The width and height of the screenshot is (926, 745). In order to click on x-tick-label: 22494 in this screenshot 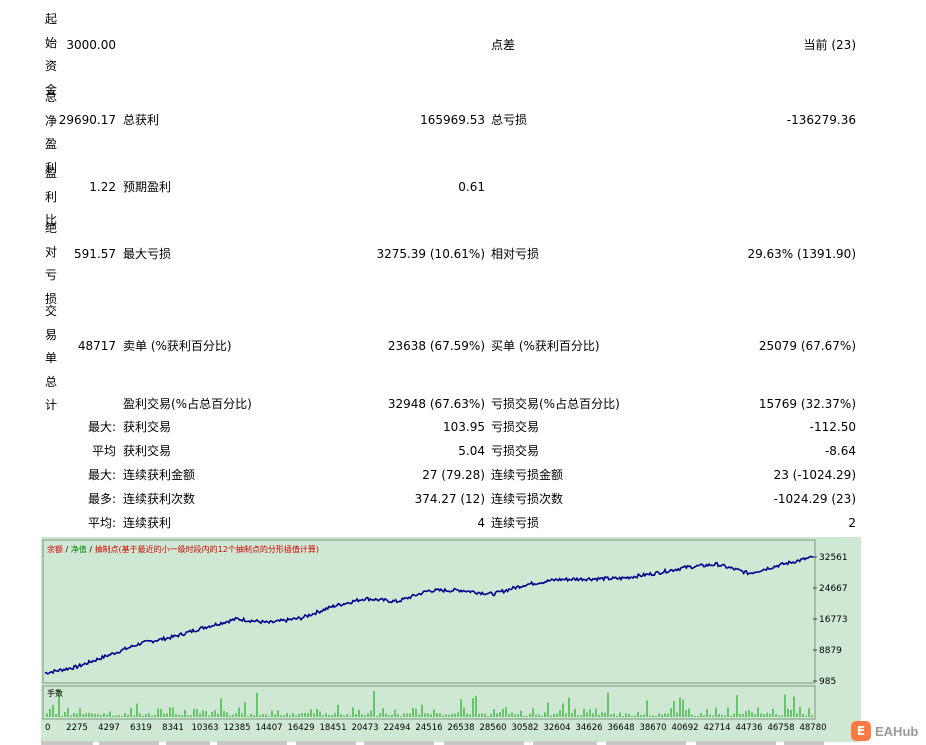, I will do `click(396, 728)`.